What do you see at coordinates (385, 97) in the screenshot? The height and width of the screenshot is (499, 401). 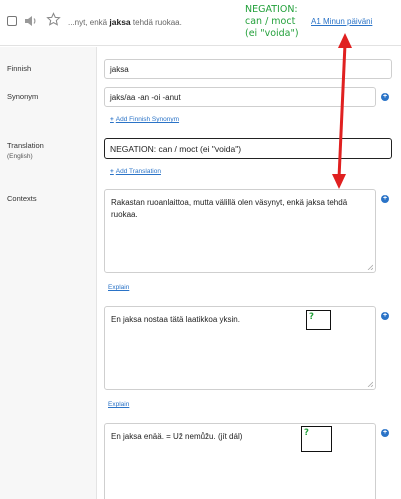 I see `add-synonym-plus-icon: +` at bounding box center [385, 97].